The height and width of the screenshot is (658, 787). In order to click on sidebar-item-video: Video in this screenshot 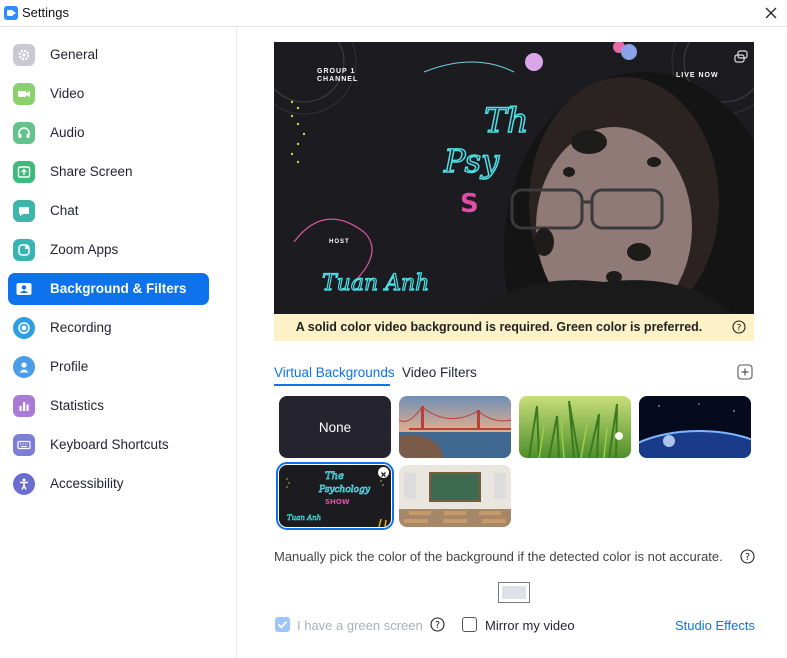, I will do `click(108, 94)`.